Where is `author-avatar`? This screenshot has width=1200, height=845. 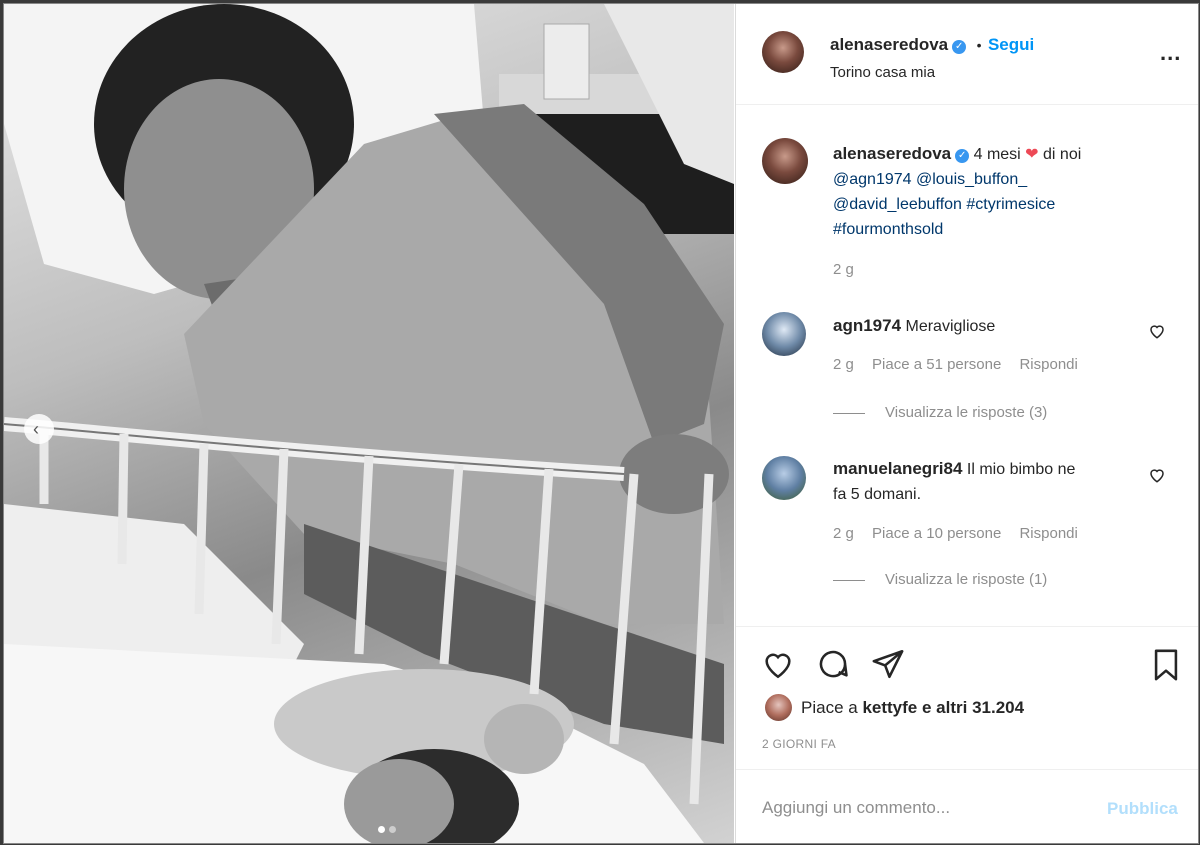
author-avatar is located at coordinates (783, 52).